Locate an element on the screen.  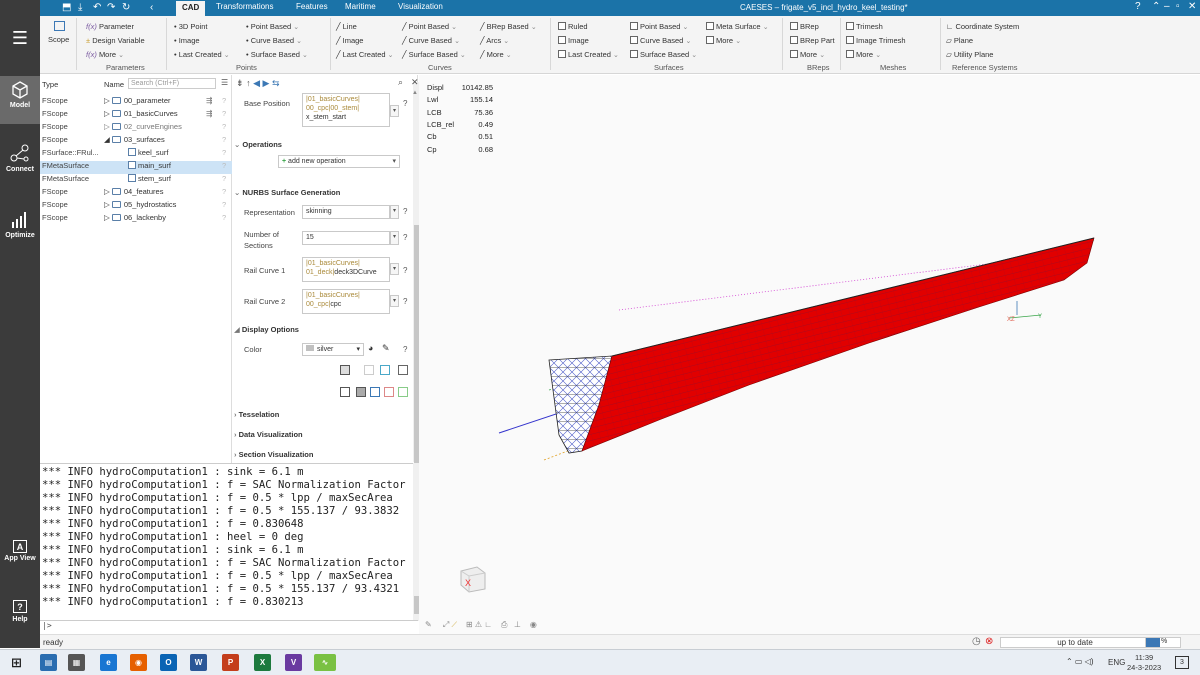
outline-mode-icon is located at coordinates (403, 370).